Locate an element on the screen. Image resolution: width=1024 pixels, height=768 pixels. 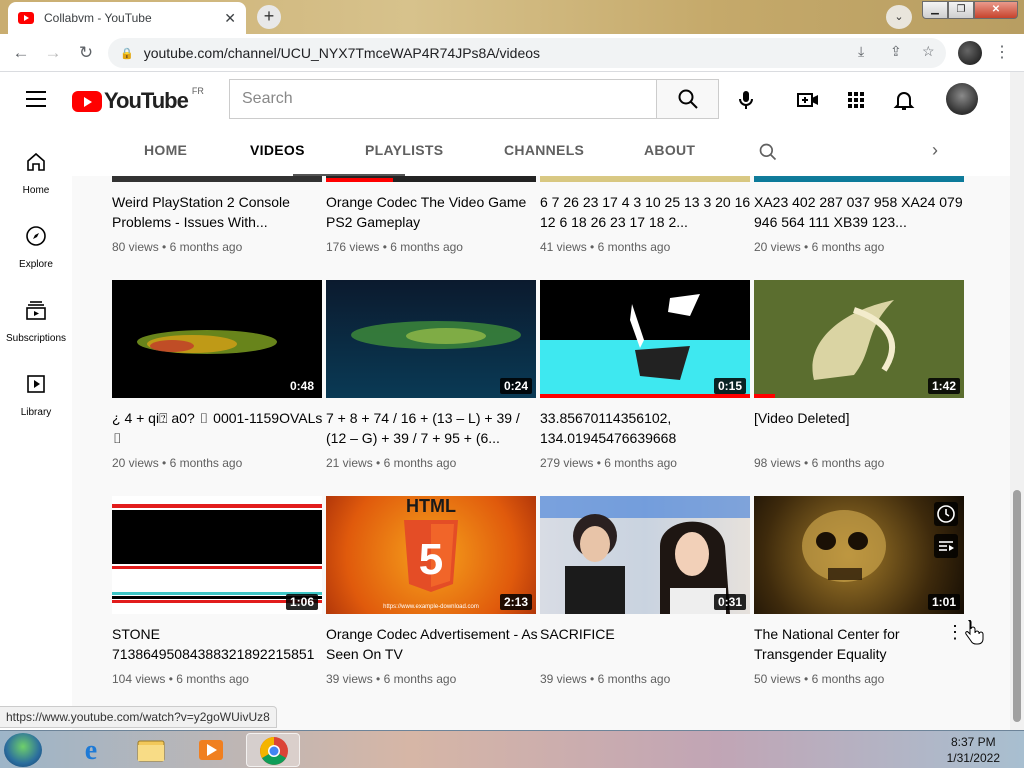
sidebar-label-explore: Explore is located at coordinates (36, 264).